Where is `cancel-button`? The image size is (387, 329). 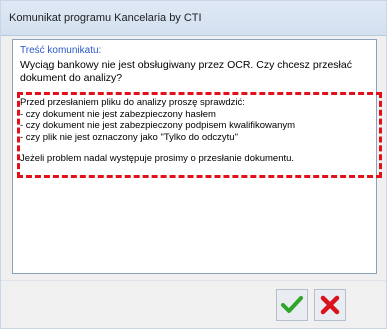 cancel-button is located at coordinates (330, 305).